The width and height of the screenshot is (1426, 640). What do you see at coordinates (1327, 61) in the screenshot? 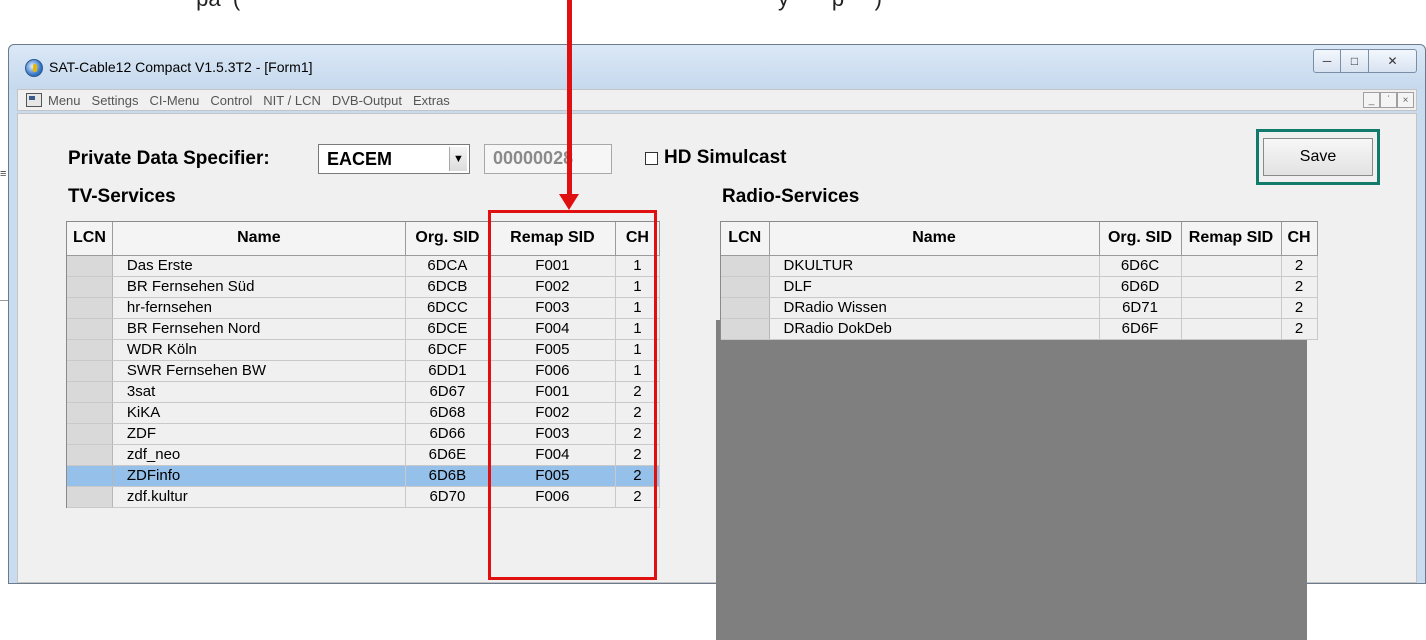
I see `minimize-button: ─` at bounding box center [1327, 61].